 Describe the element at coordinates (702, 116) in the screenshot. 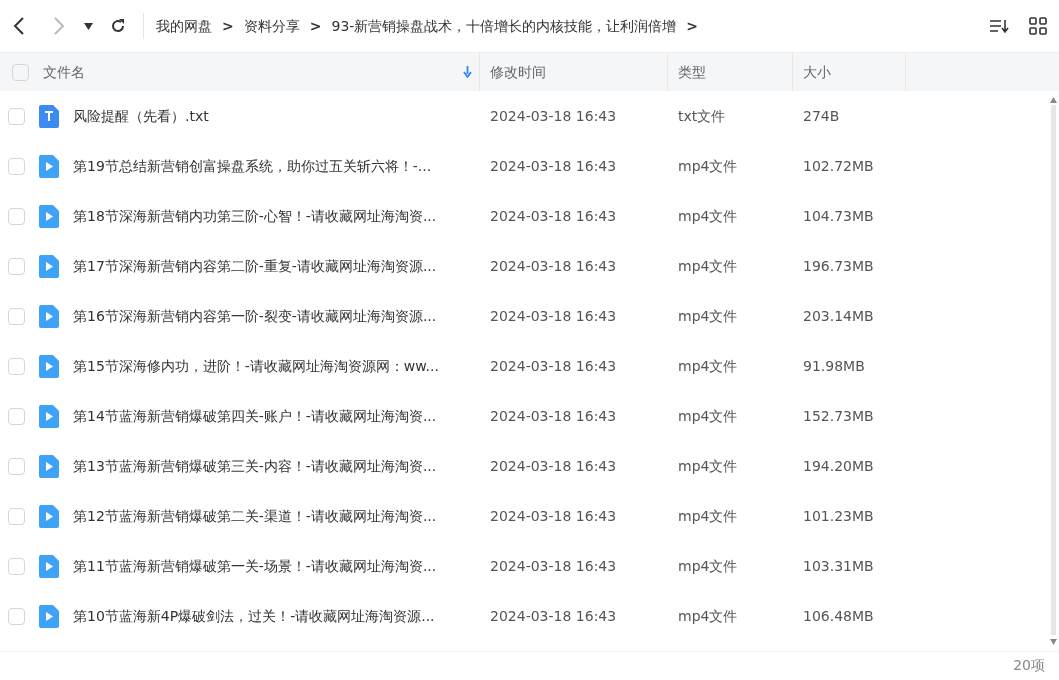

I see `file-type: txt文件` at that location.